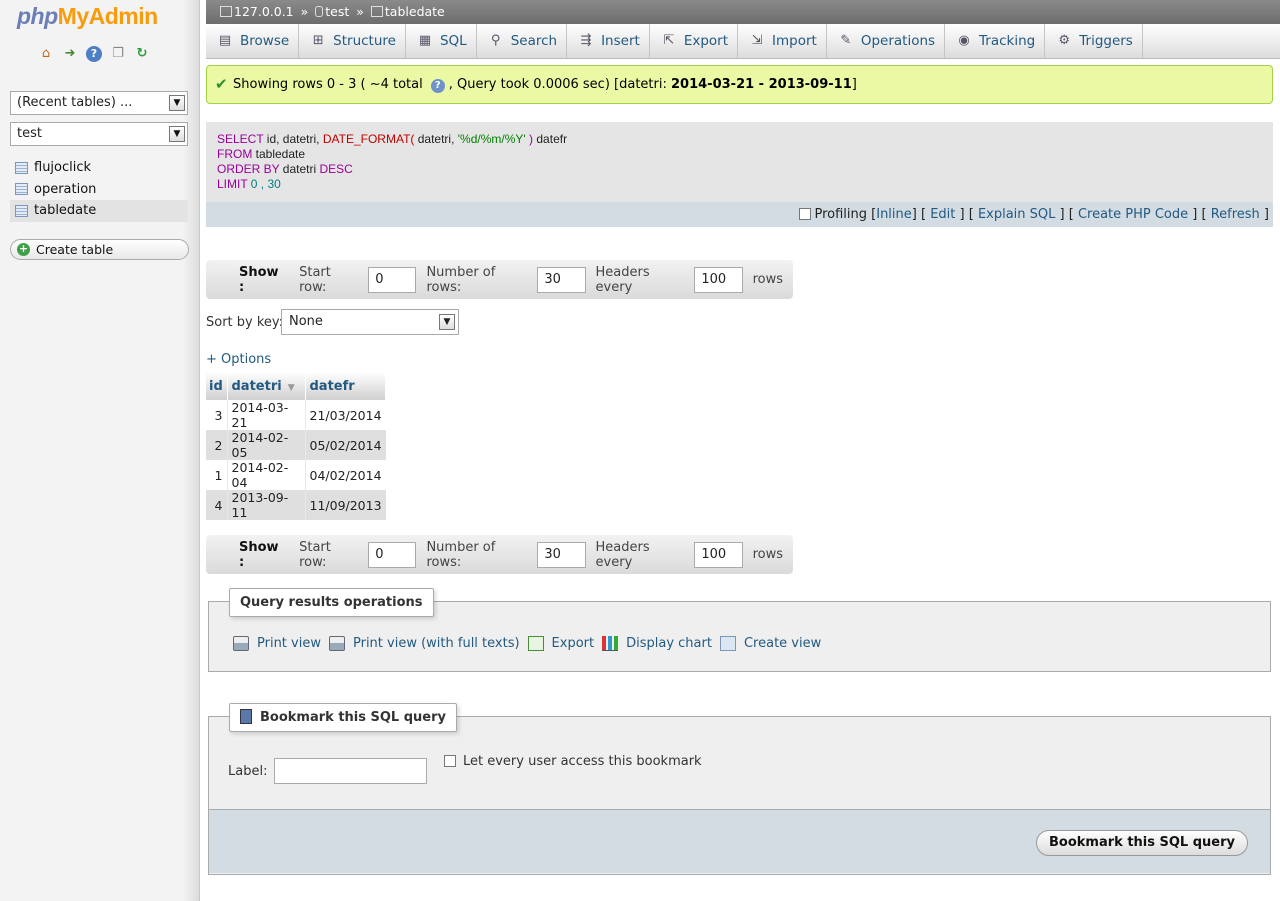  What do you see at coordinates (296, 415) in the screenshot?
I see `table-row: 3 2014-03-21 21/03/2014` at bounding box center [296, 415].